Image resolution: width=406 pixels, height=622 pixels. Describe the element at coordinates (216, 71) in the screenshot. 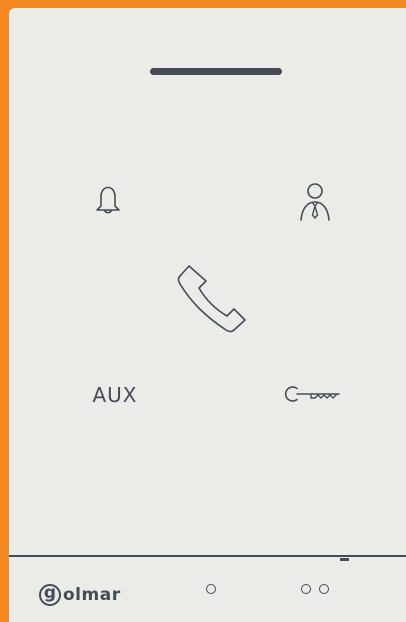

I see `speaker-grille` at that location.